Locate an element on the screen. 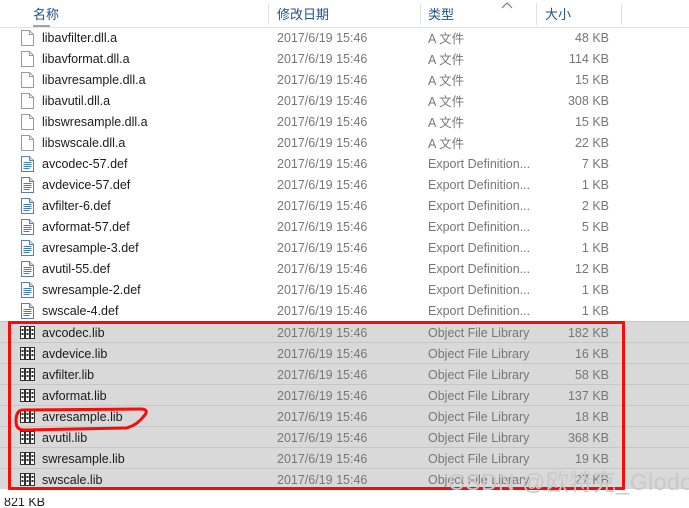 This screenshot has height=508, width=689. status-bar: 821 KB is located at coordinates (344, 503).